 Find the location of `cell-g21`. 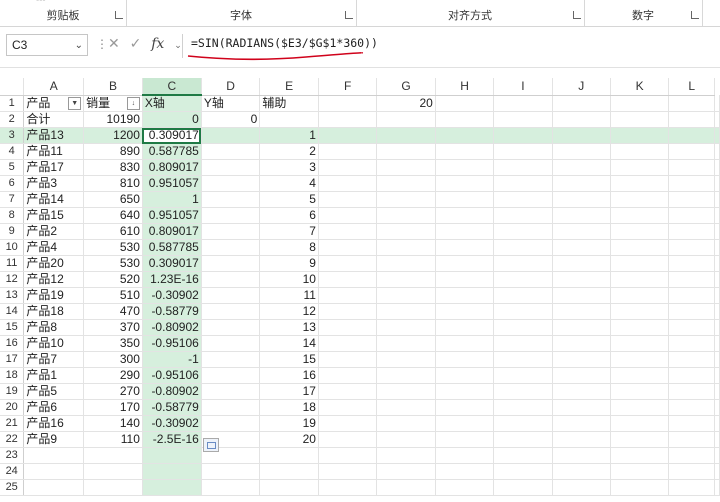

cell-g21 is located at coordinates (406, 423).